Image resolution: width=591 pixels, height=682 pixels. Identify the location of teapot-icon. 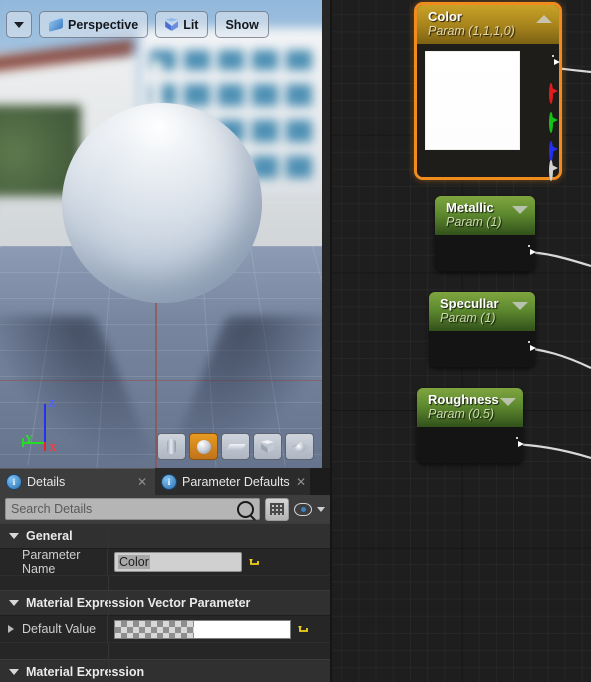
(299, 447).